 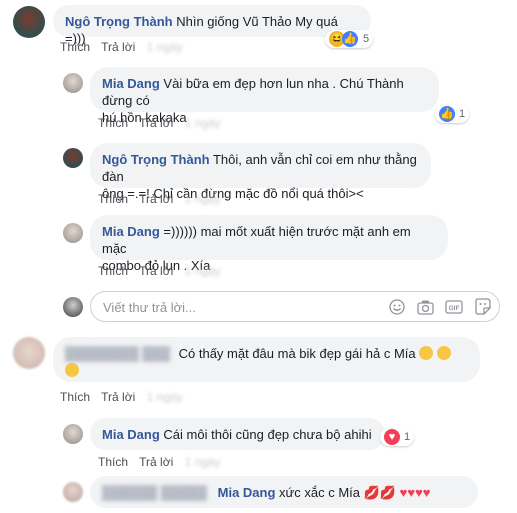 What do you see at coordinates (397, 307) in the screenshot?
I see `emoji-icon` at bounding box center [397, 307].